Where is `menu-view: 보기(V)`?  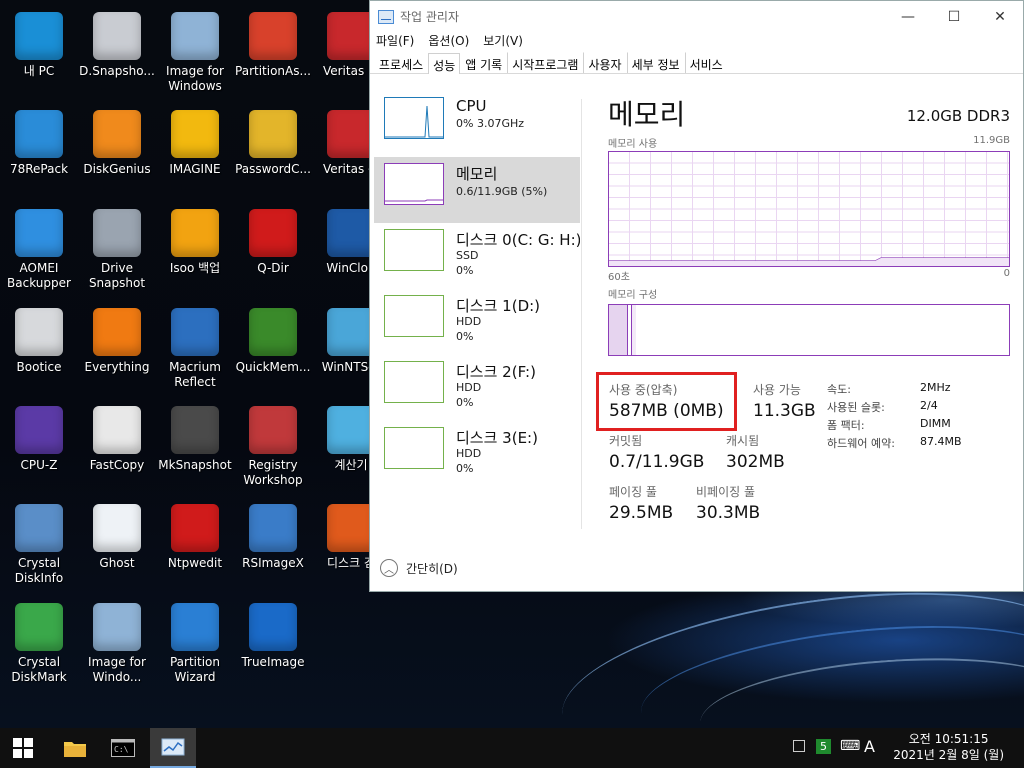 menu-view: 보기(V) is located at coordinates (503, 42).